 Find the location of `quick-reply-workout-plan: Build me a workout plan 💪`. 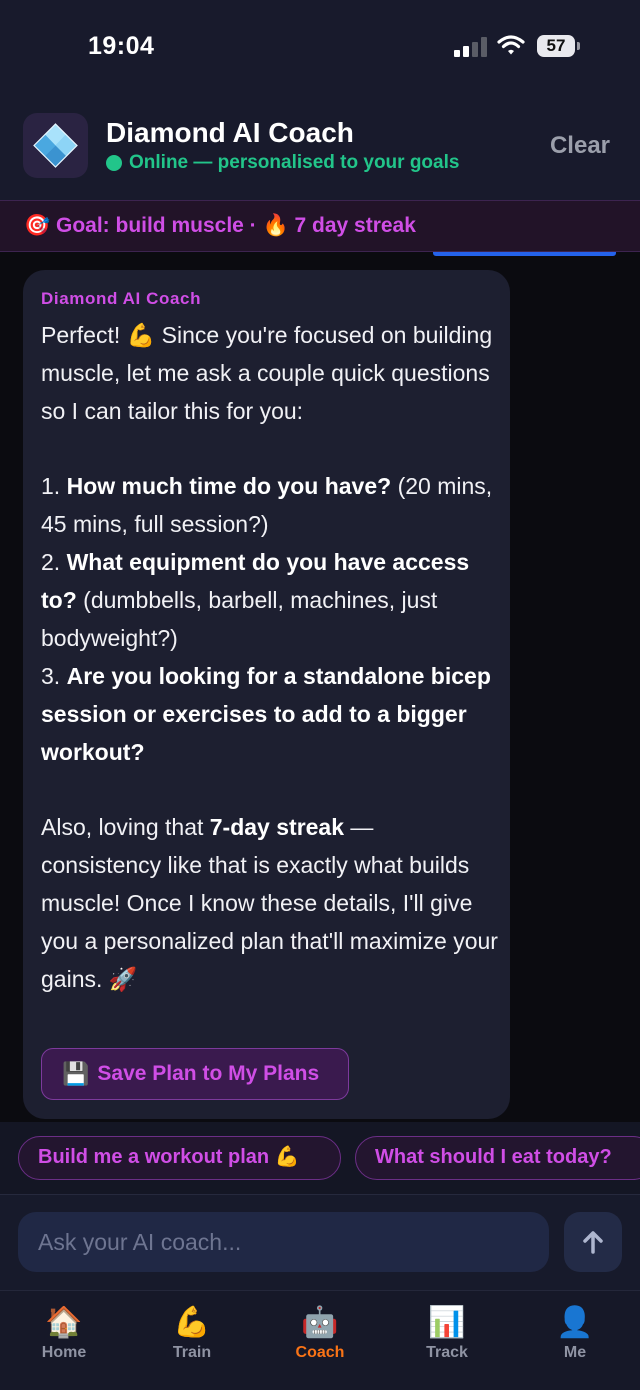

quick-reply-workout-plan: Build me a workout plan 💪 is located at coordinates (179, 1158).